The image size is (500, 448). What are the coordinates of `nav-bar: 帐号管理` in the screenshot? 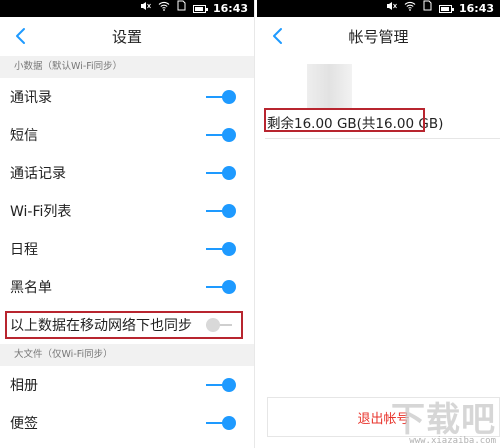 It's located at (378, 36).